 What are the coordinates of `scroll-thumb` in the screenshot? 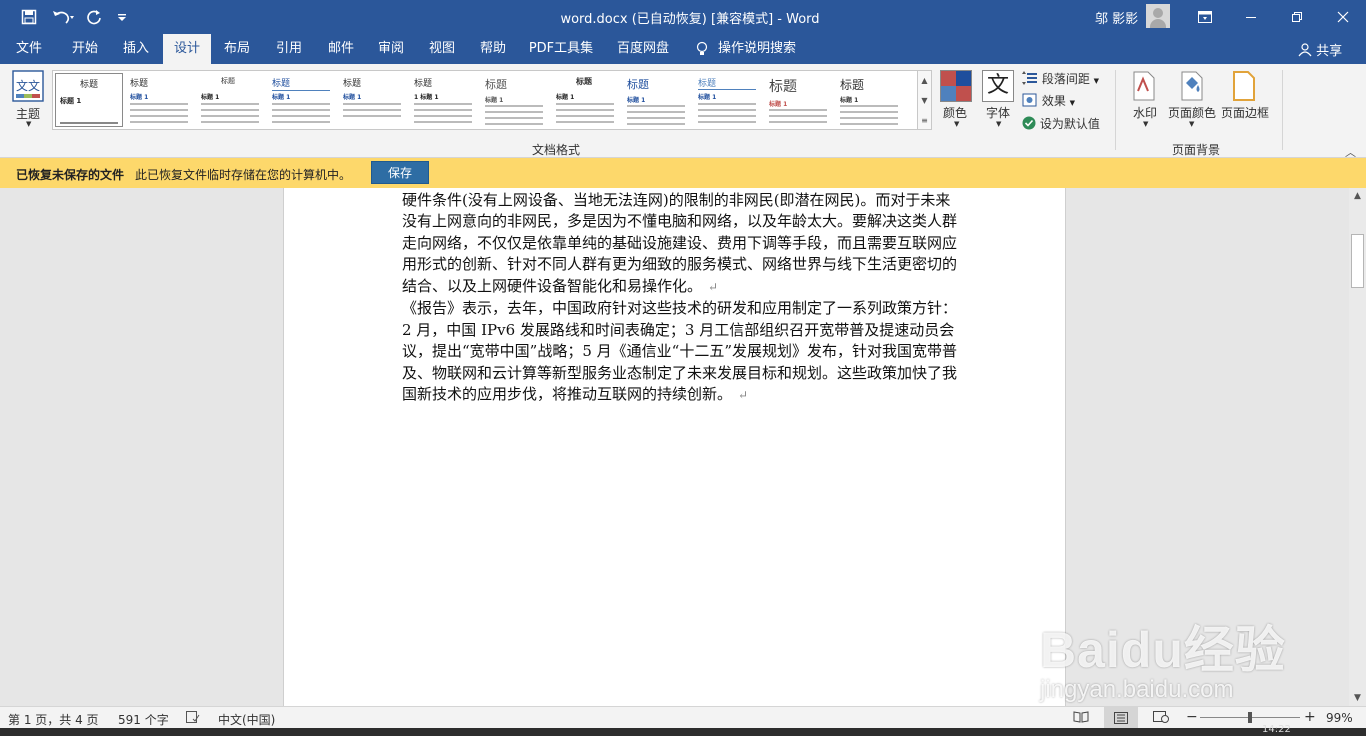 It's located at (1357, 261).